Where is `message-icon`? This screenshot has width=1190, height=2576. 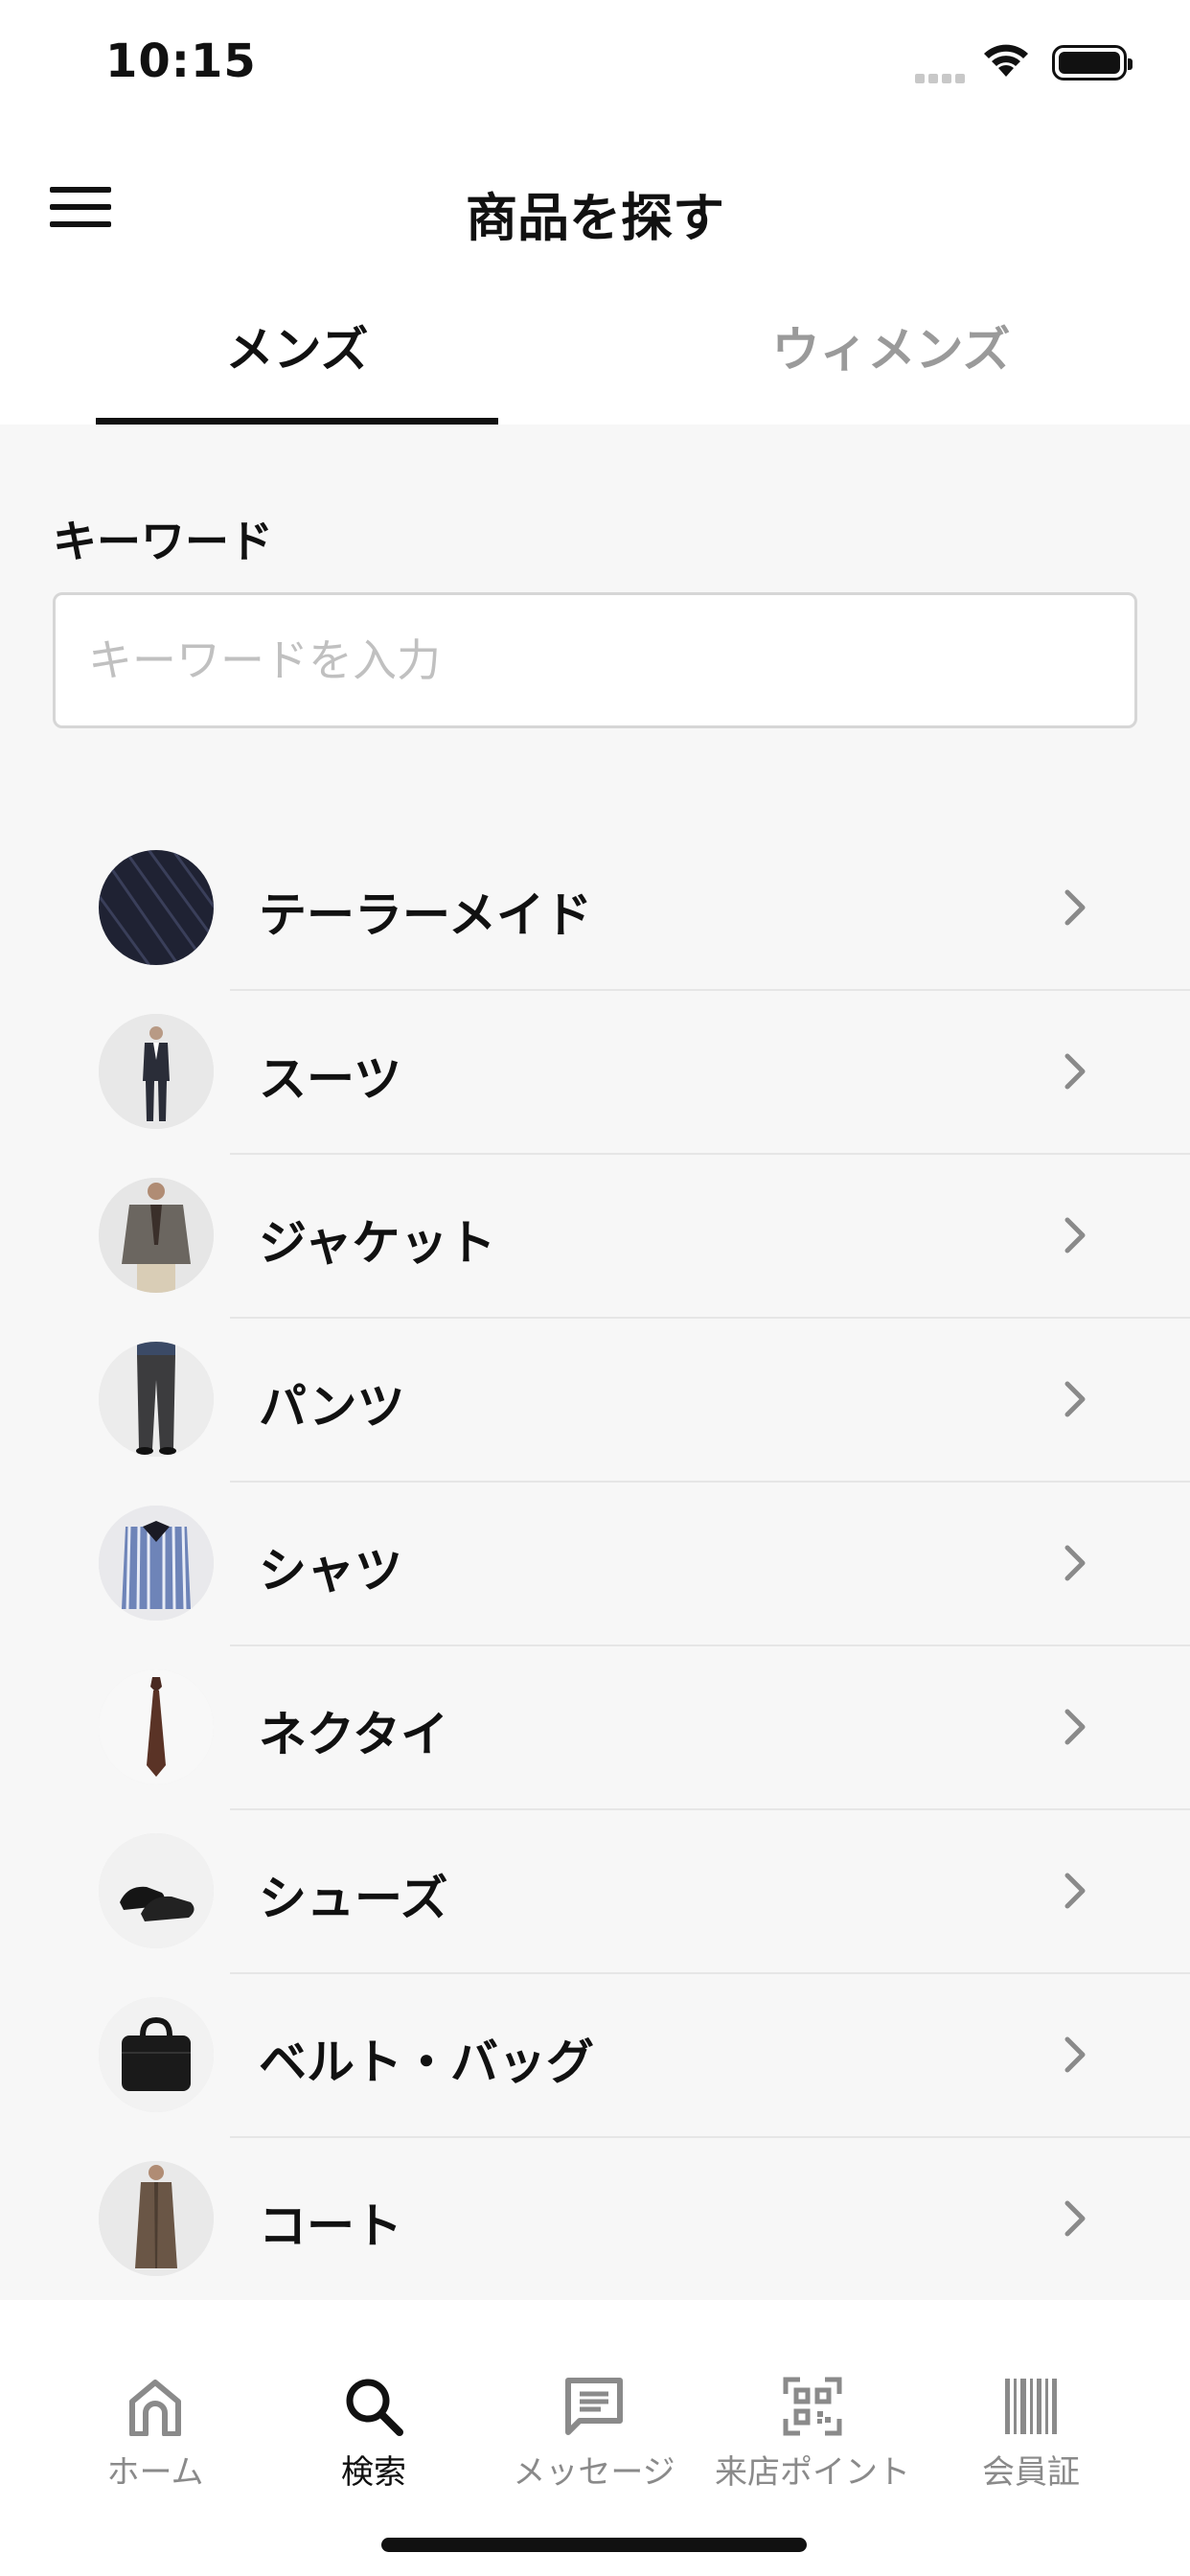 message-icon is located at coordinates (594, 2406).